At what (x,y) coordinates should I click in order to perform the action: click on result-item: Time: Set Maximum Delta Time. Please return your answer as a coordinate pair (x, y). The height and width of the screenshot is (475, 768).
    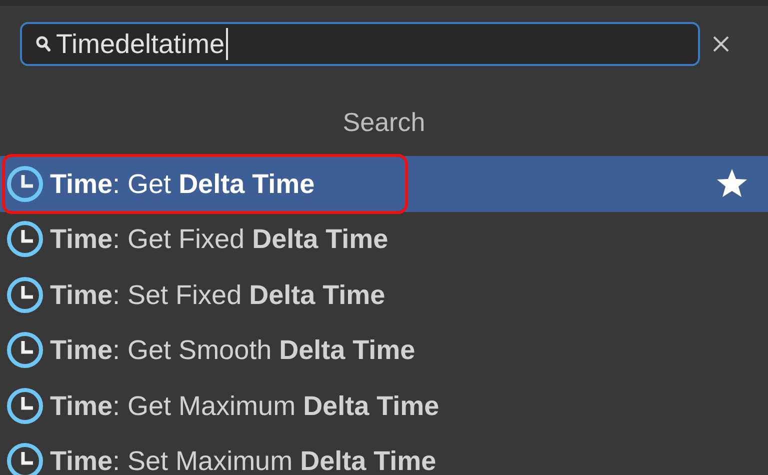
    Looking at the image, I should click on (384, 454).